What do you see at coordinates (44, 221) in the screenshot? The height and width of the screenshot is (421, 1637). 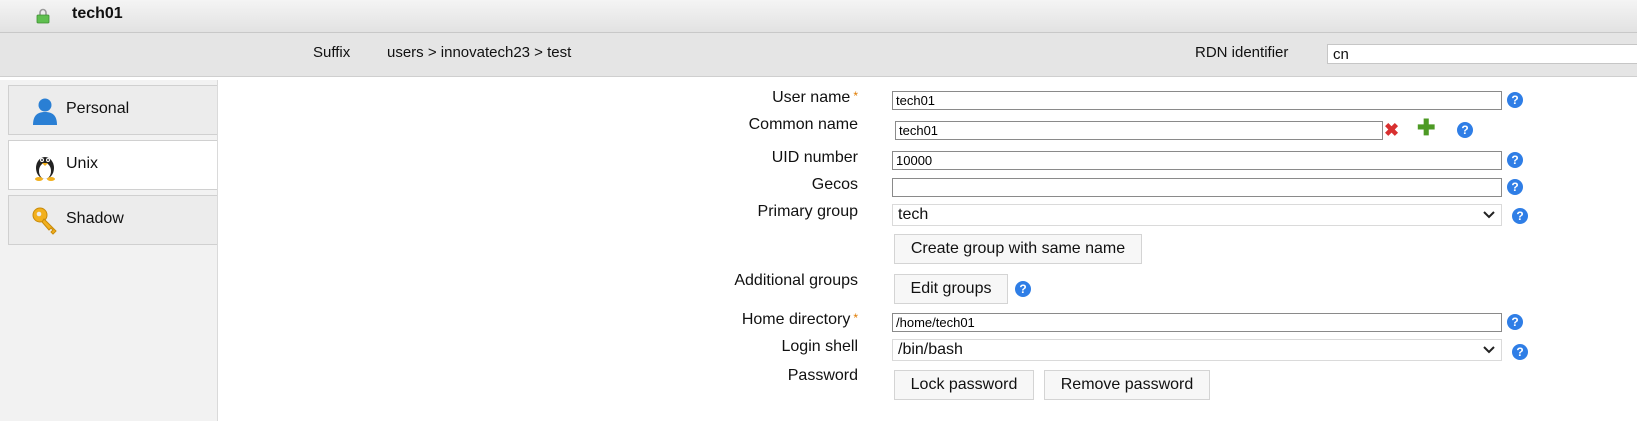 I see `key-icon` at bounding box center [44, 221].